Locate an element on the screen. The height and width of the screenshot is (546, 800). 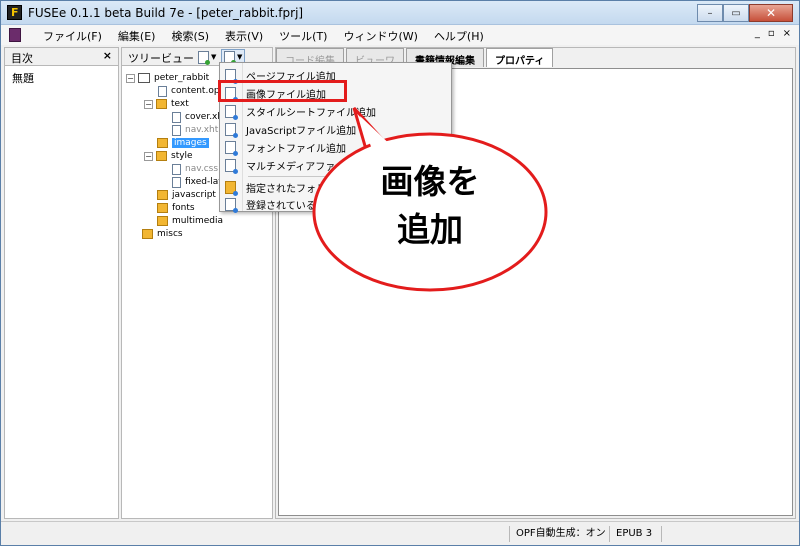
status-opf-auto: OPF自動生成：オン is located at coordinates (557, 534).